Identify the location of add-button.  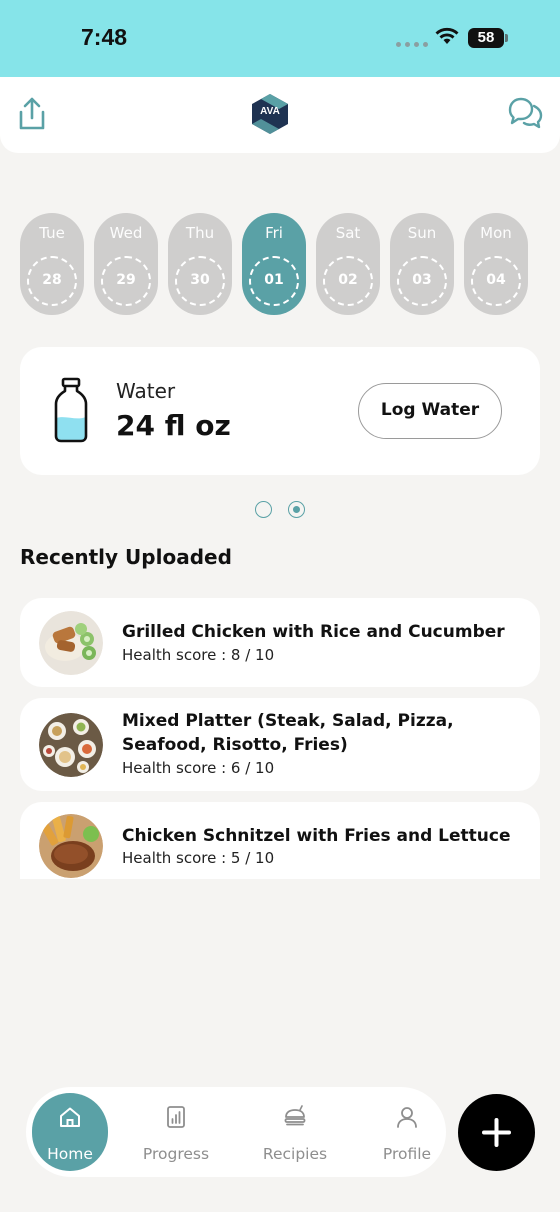
(496, 1132).